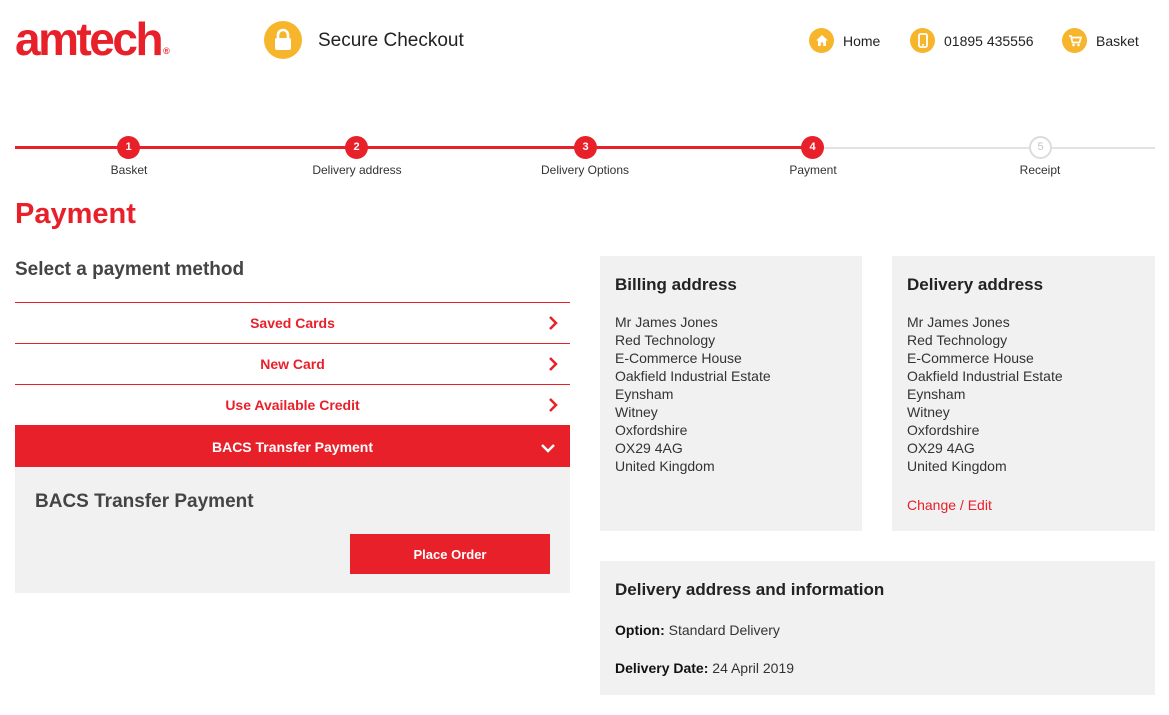  I want to click on delivery-info-title: Delivery address and information, so click(750, 589).